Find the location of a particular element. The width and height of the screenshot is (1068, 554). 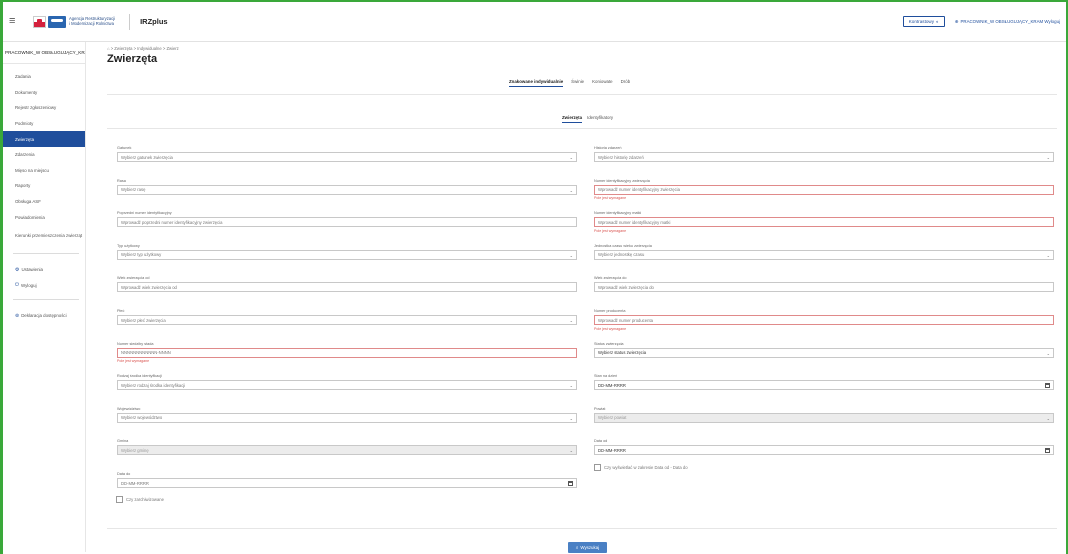

historia-zdarzen-select: Wybierz historię zdarzeń ⌄ is located at coordinates (824, 157).